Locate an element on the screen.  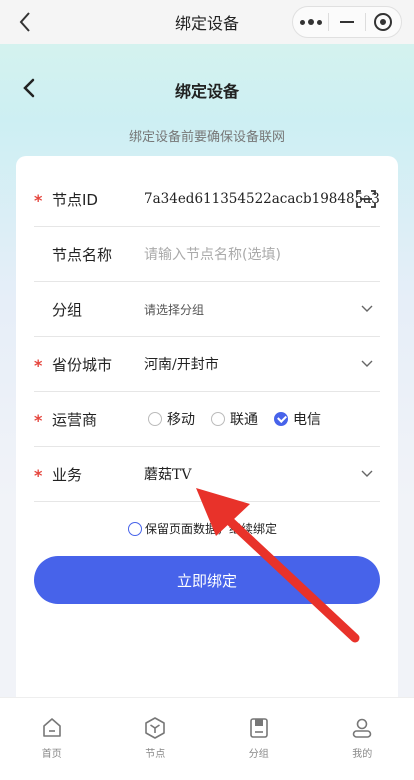
province-city-row: * 省份城市 河南/开封市 is located at coordinates (207, 364).